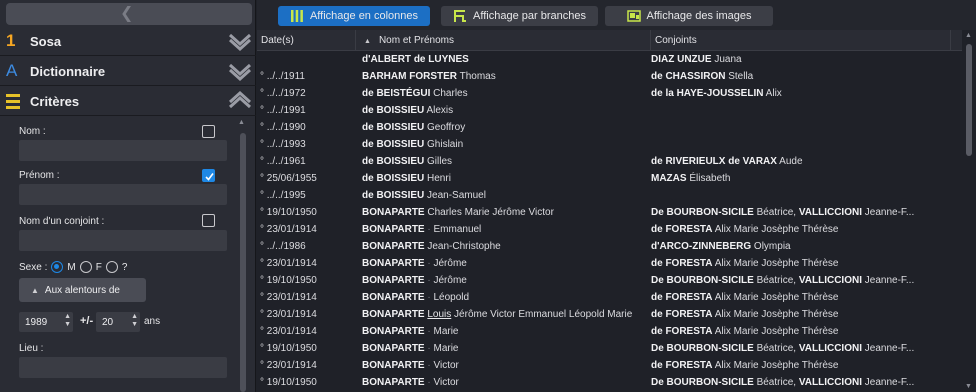 The height and width of the screenshot is (392, 976). What do you see at coordinates (123, 150) in the screenshot?
I see `nom-input` at bounding box center [123, 150].